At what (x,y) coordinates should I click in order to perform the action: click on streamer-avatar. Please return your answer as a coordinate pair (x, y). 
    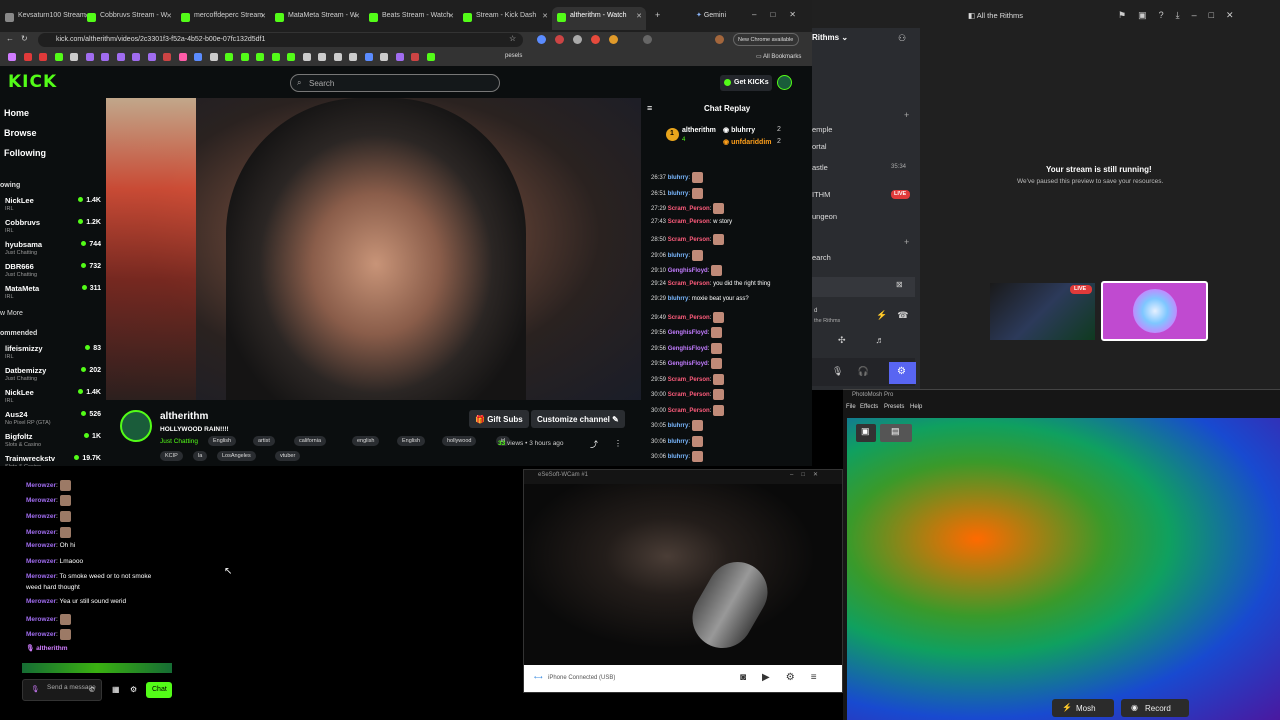
    Looking at the image, I should click on (136, 426).